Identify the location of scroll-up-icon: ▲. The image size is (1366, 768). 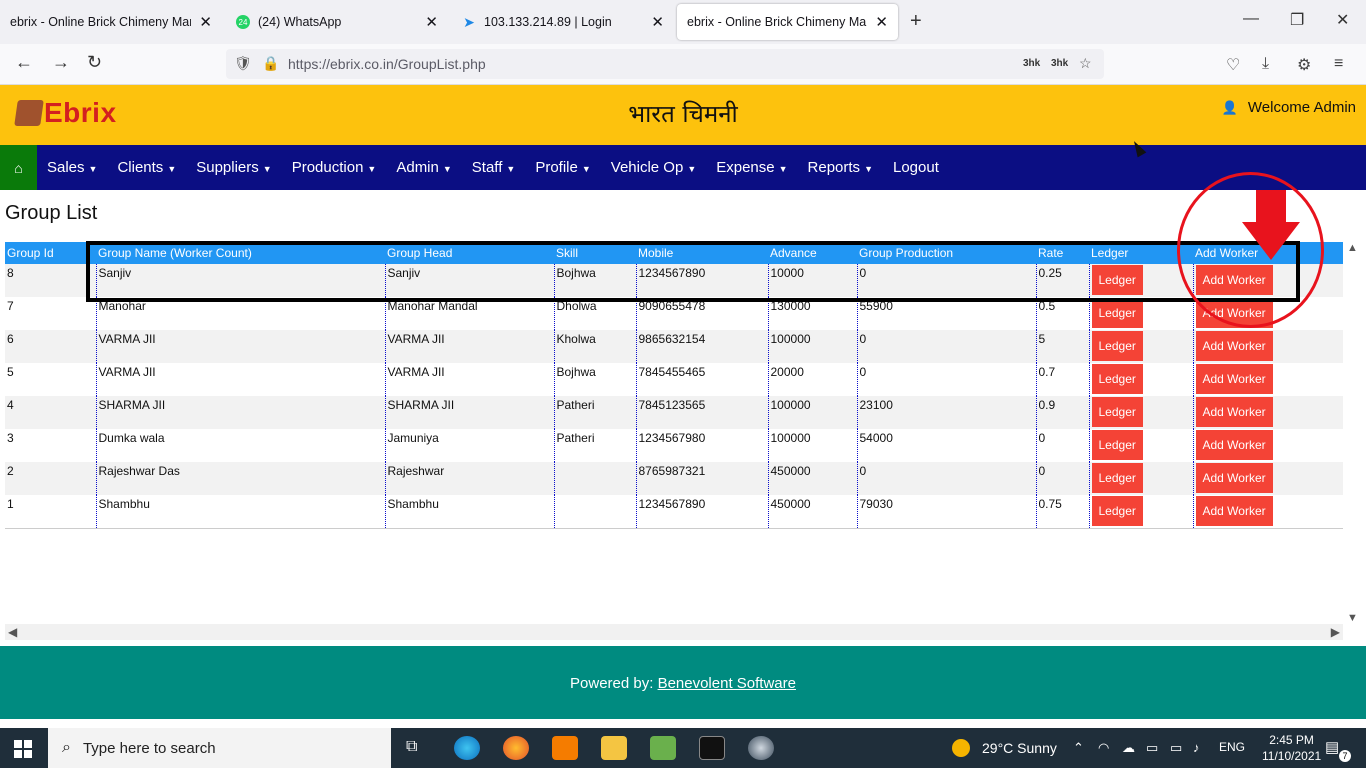
(1352, 248).